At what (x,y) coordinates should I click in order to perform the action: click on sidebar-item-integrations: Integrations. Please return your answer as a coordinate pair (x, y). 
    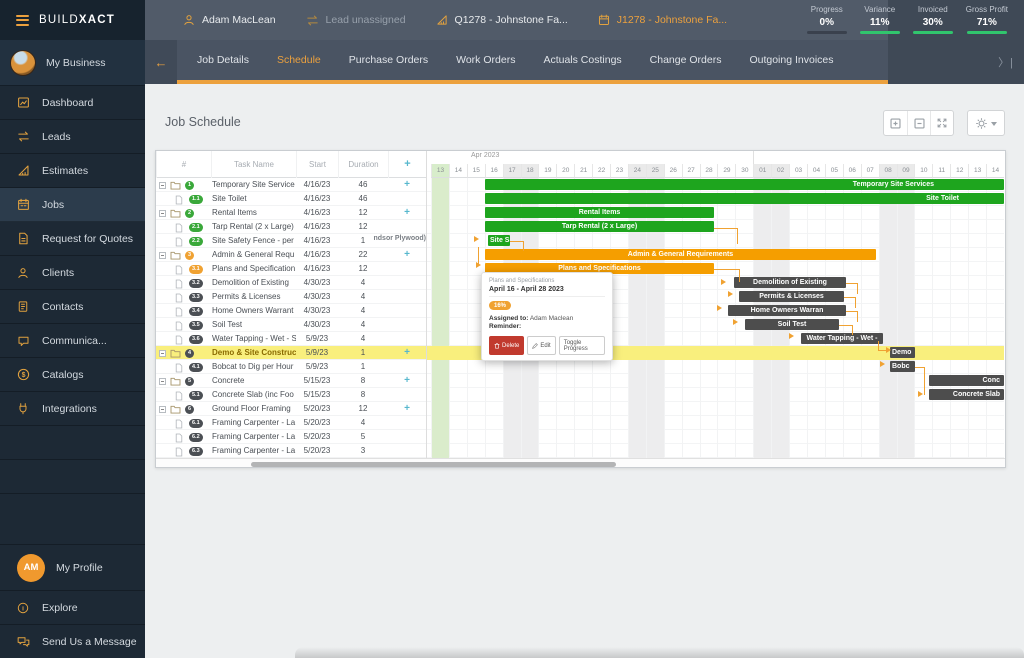
    Looking at the image, I should click on (72, 409).